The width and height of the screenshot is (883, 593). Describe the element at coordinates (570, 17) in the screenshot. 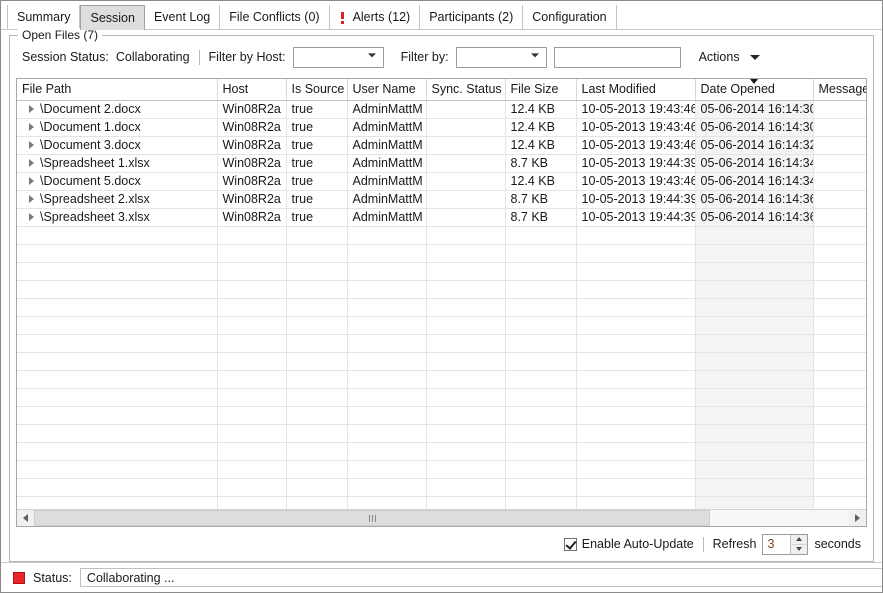

I see `tab-configuration: Configuration` at that location.